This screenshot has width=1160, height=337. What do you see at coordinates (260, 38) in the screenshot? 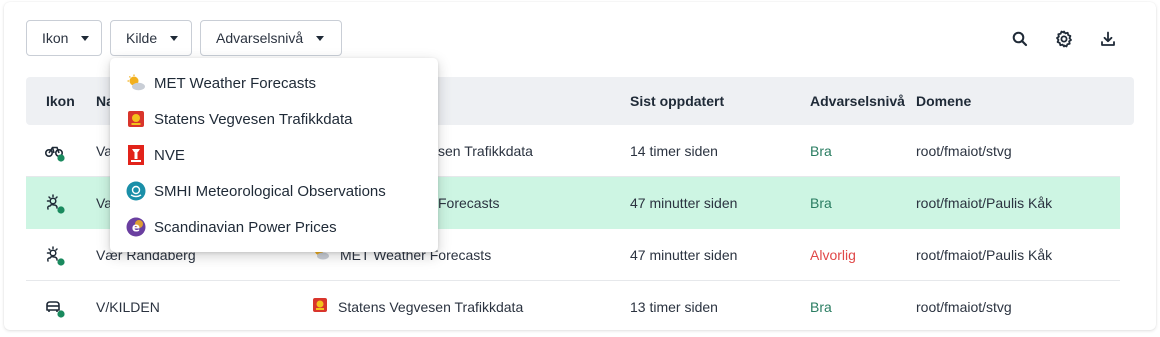
I see `severity-filter-label: Advarselsnivå` at bounding box center [260, 38].